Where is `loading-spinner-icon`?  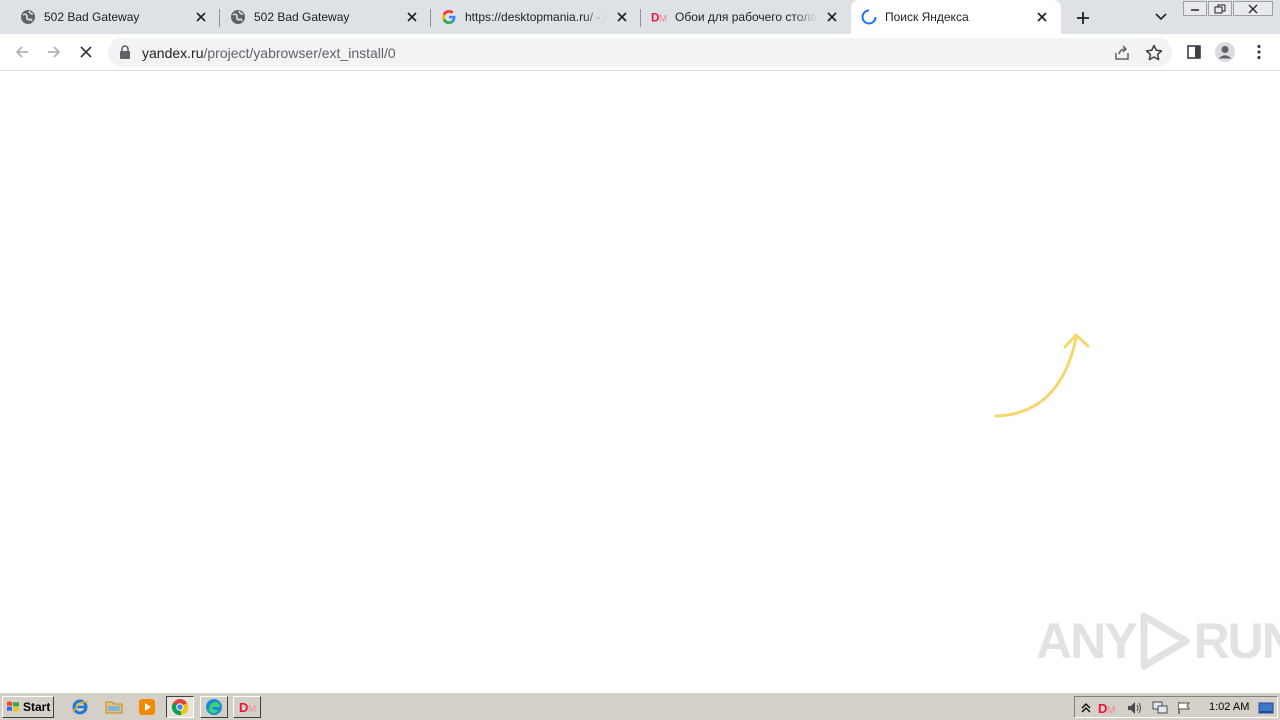 loading-spinner-icon is located at coordinates (869, 17).